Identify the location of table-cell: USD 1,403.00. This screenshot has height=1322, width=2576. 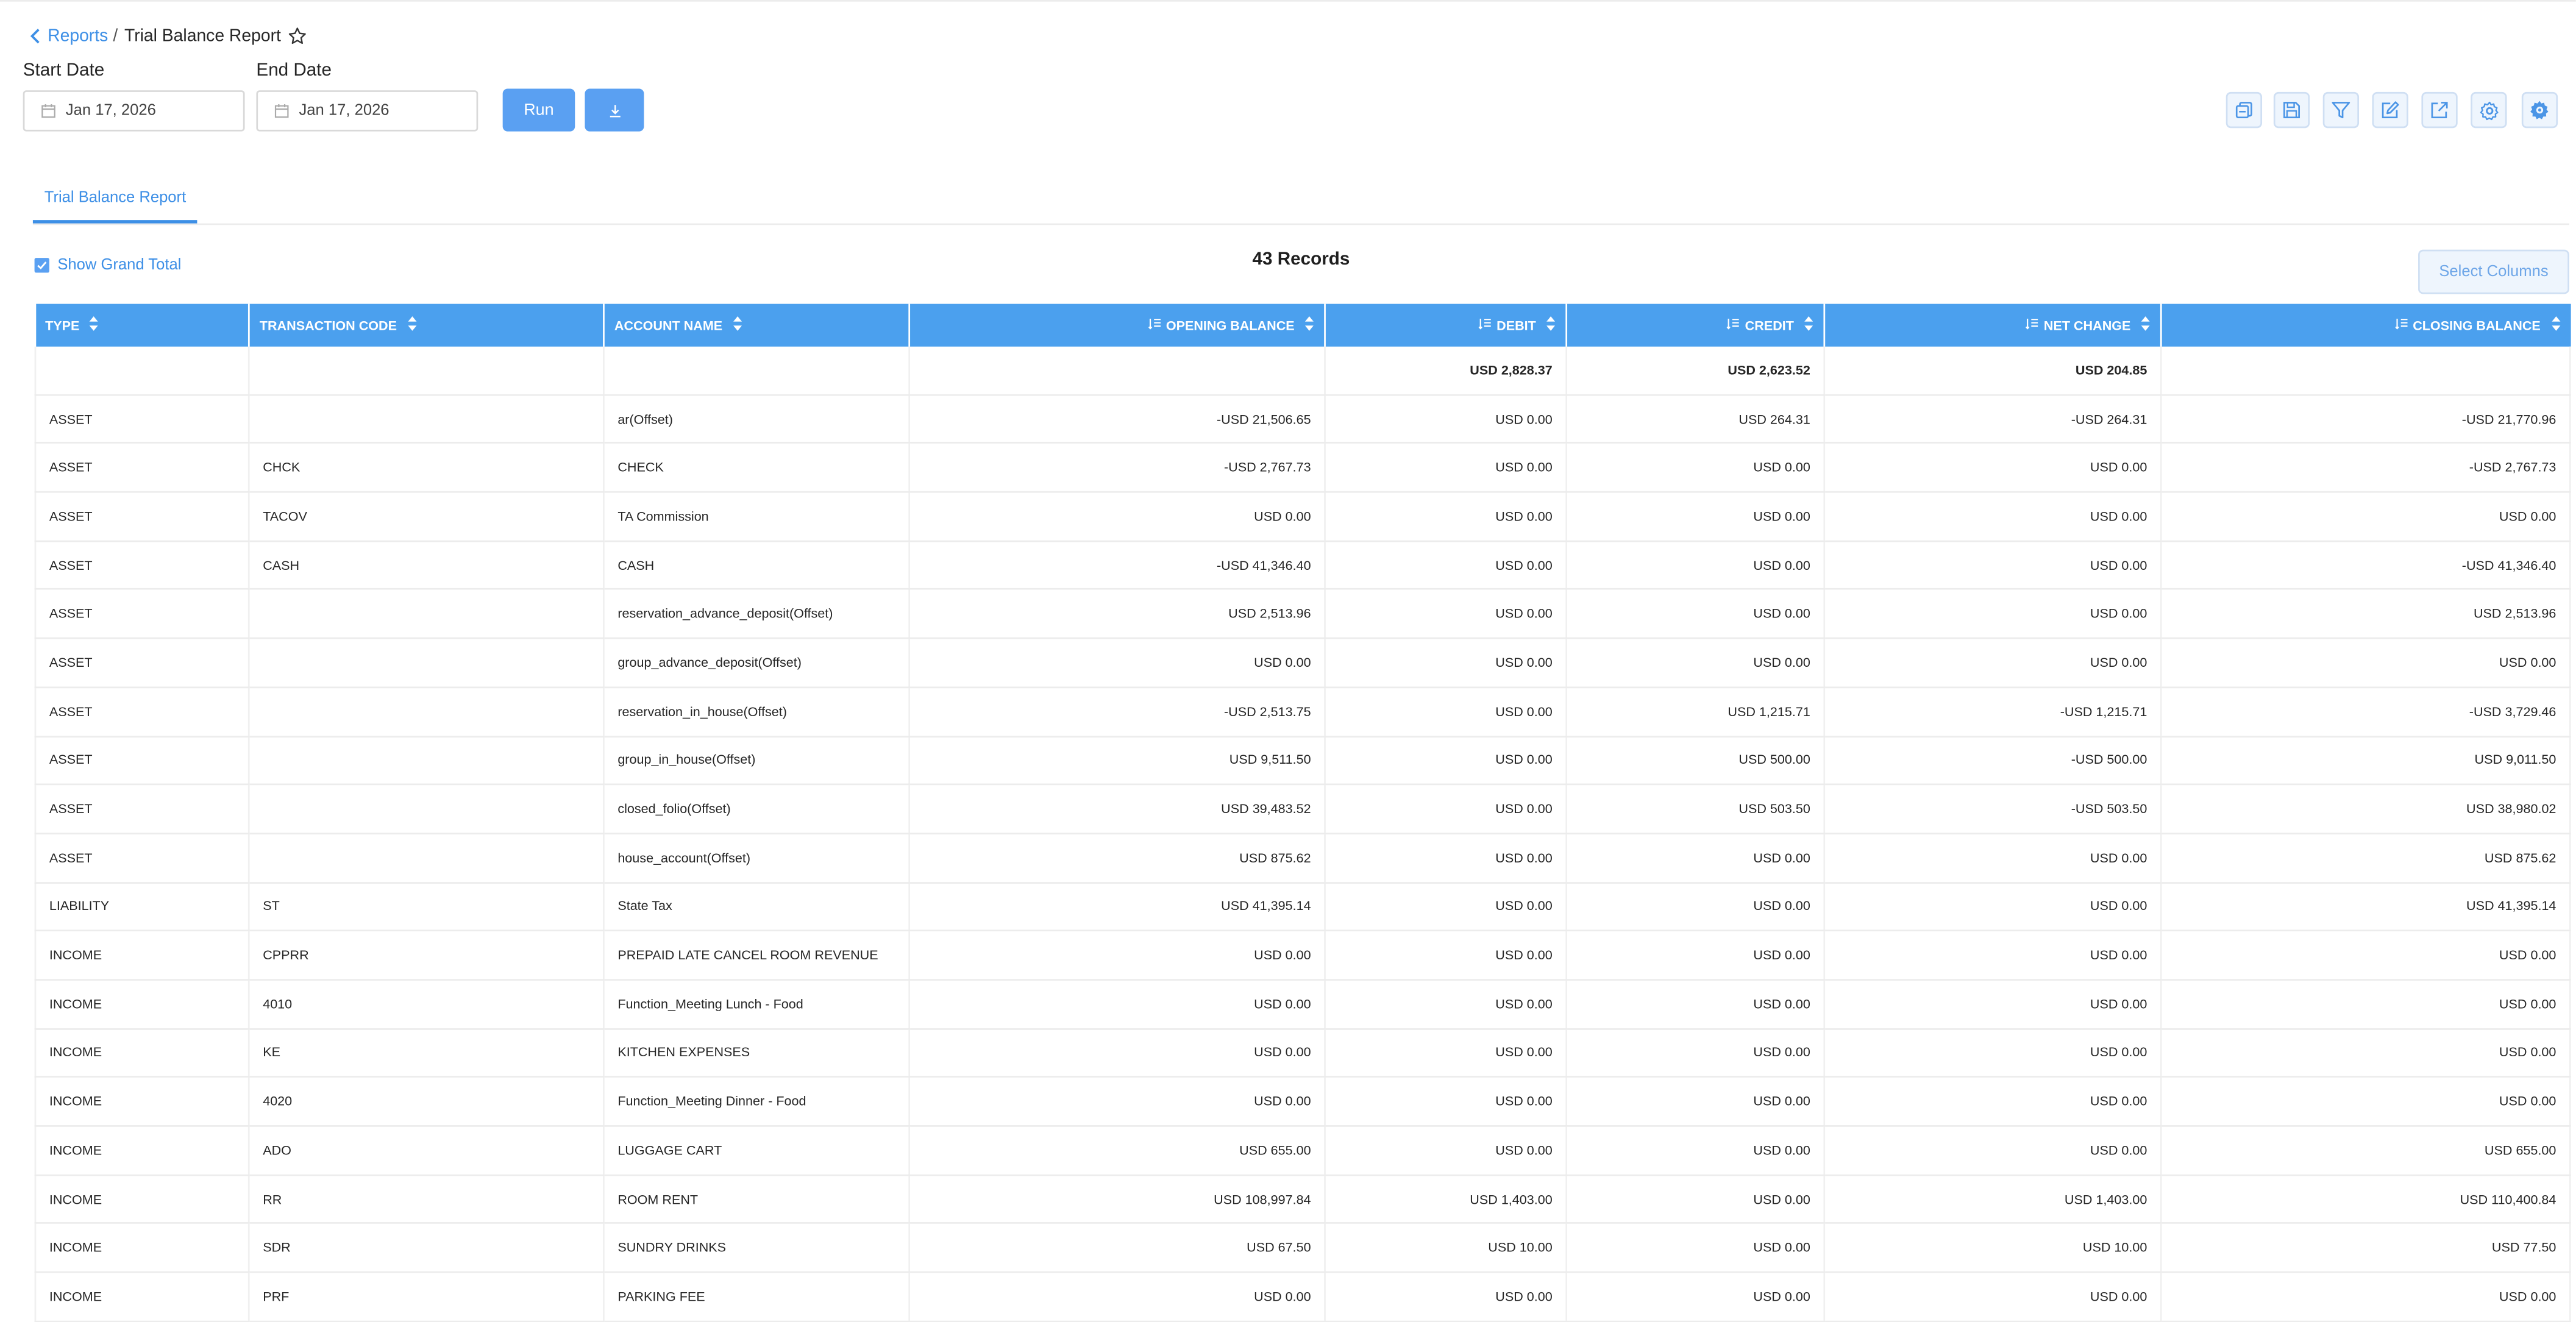
(1993, 1199).